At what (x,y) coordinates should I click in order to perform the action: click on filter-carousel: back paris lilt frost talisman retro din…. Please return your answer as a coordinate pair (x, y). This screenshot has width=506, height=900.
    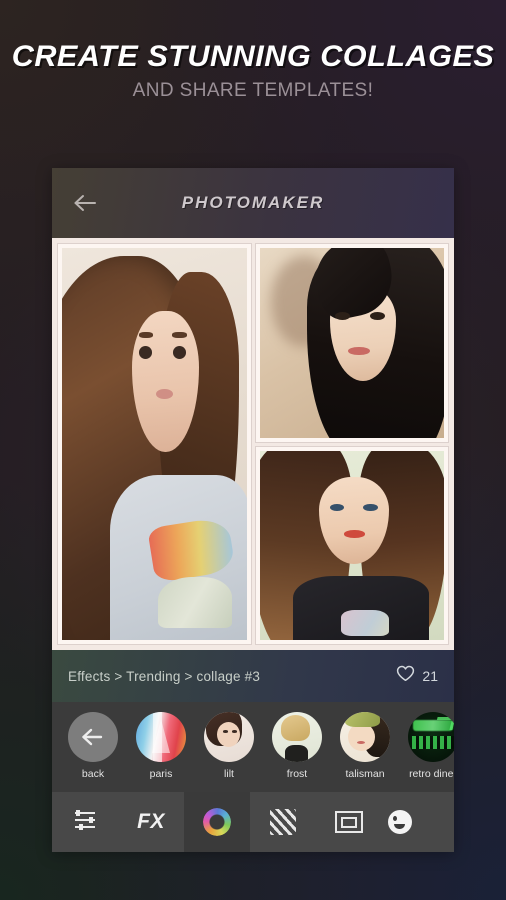
    Looking at the image, I should click on (253, 747).